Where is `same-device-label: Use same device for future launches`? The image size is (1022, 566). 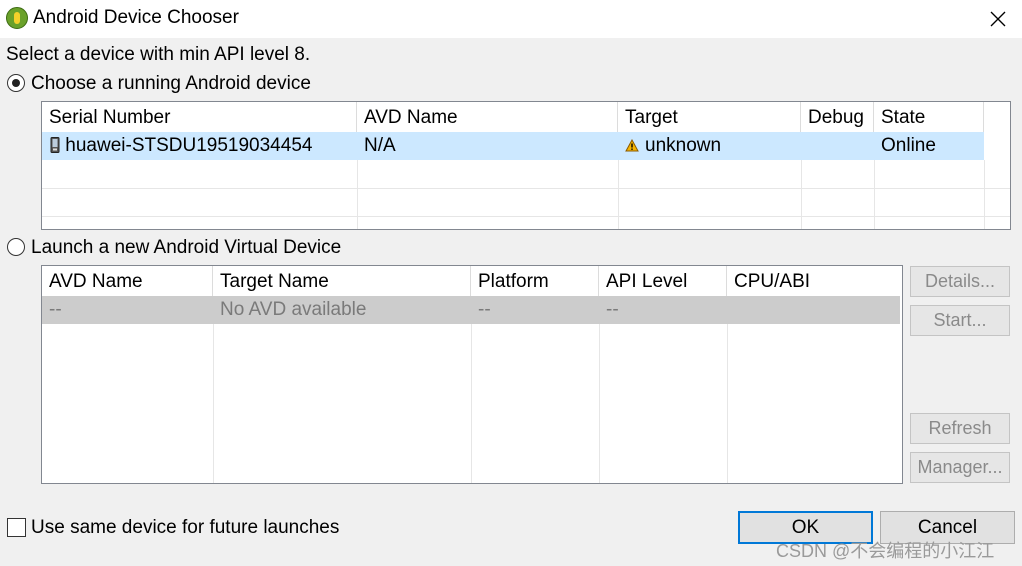 same-device-label: Use same device for future launches is located at coordinates (185, 528).